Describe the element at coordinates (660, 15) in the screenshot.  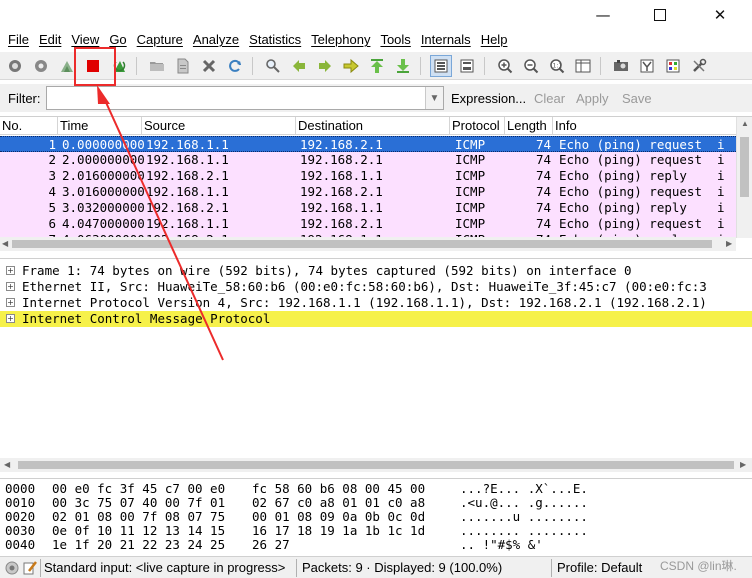
I see `maximize-button` at that location.